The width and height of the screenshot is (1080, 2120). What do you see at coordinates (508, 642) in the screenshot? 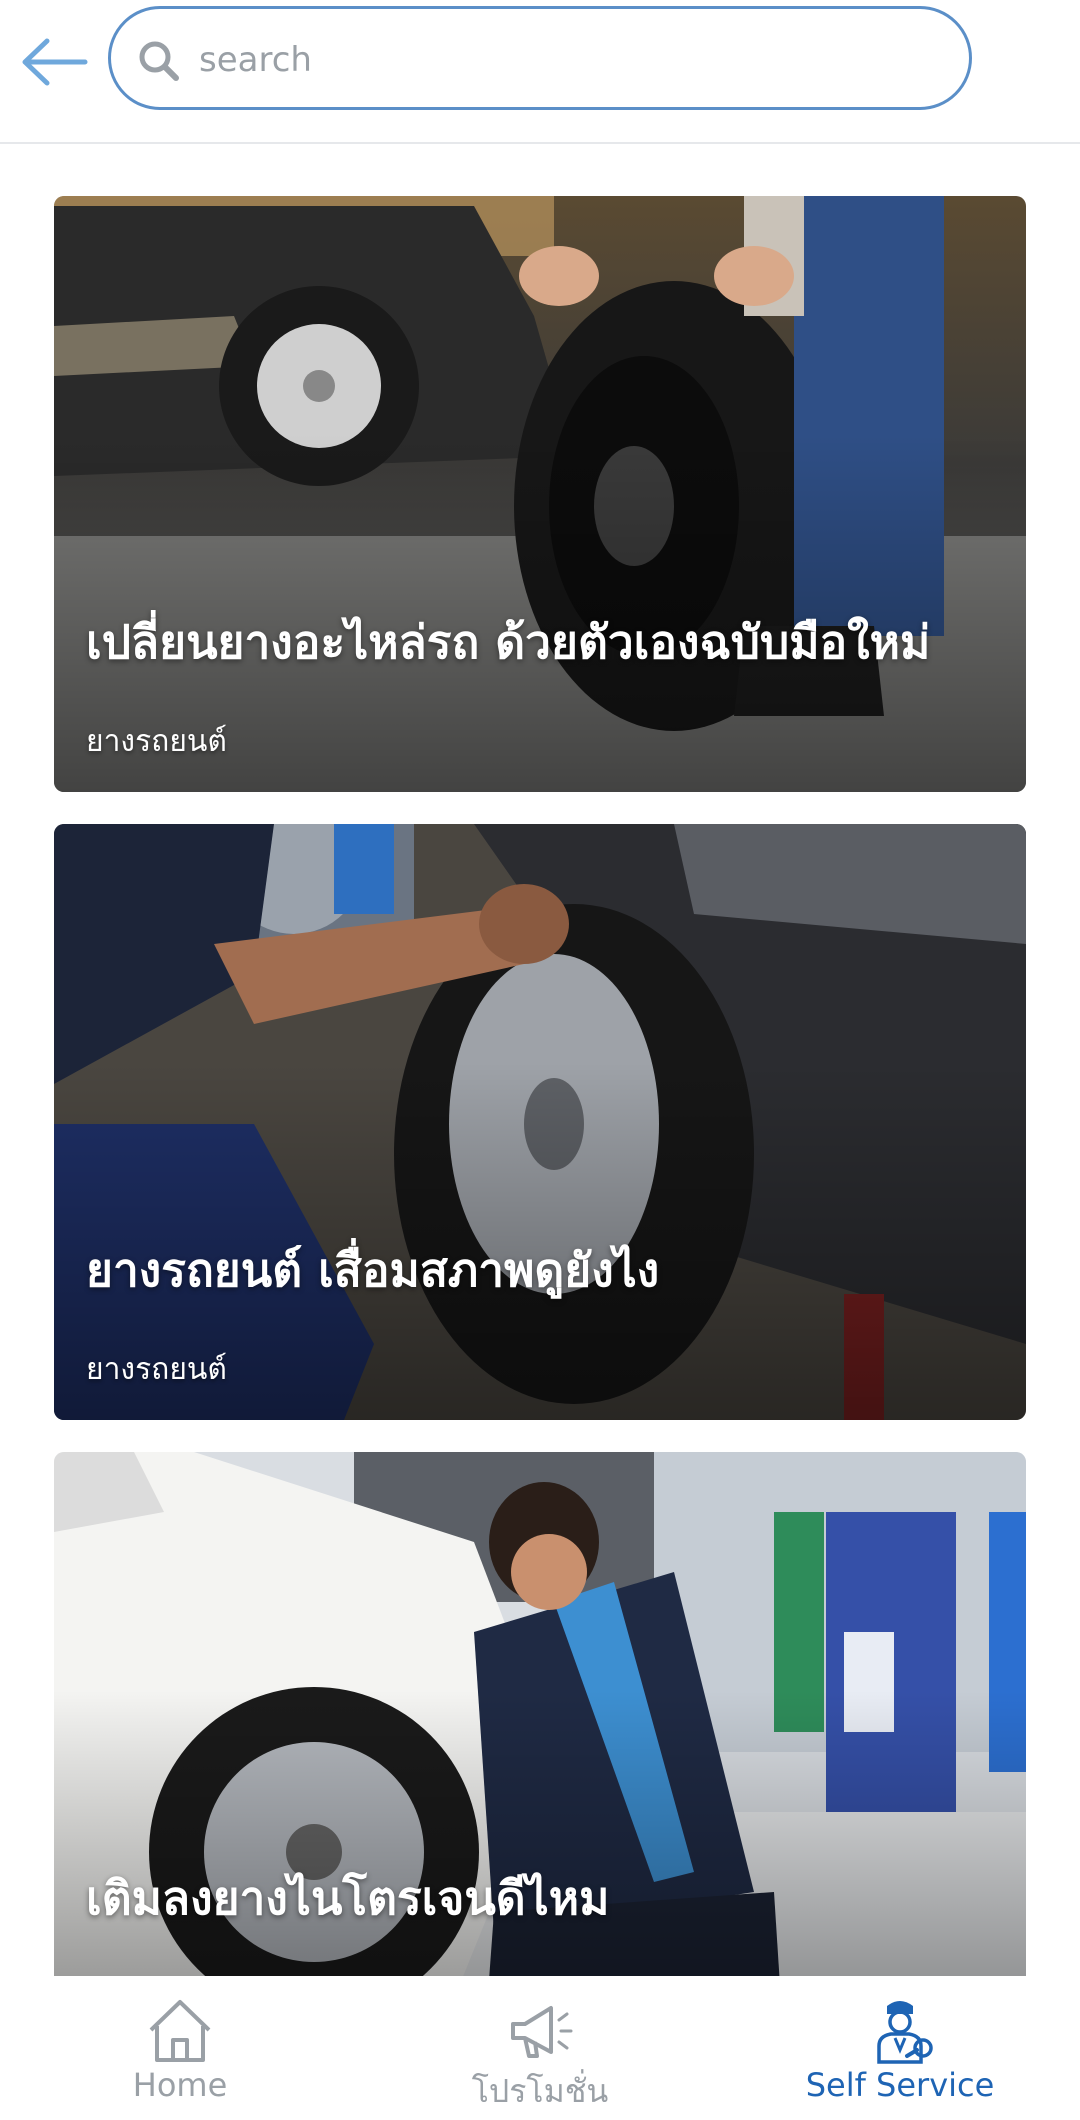
I see `card-title: เปลี่ยนยางอะไหล่รถ ด้วยตัวเองฉบับมือใหม่` at bounding box center [508, 642].